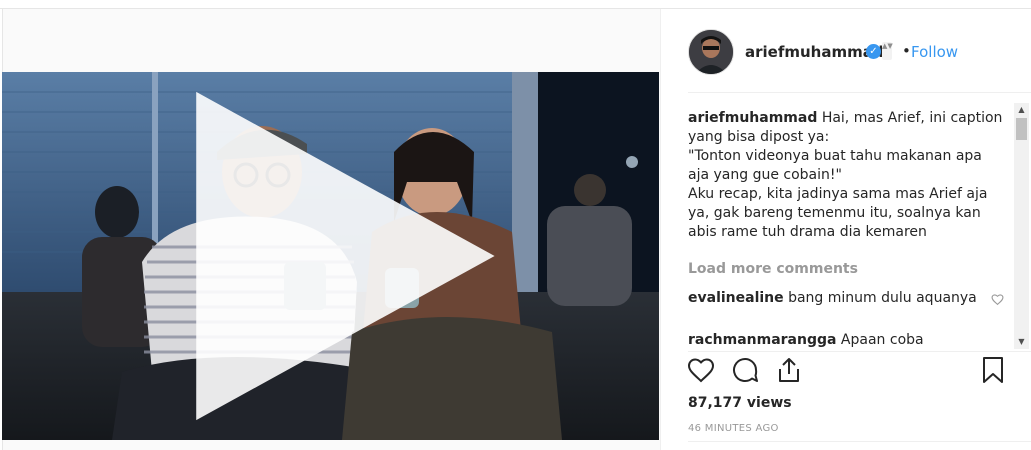 This screenshot has width=1031, height=450. Describe the element at coordinates (882, 298) in the screenshot. I see `comment-text: bang minum dulu aquanya` at that location.